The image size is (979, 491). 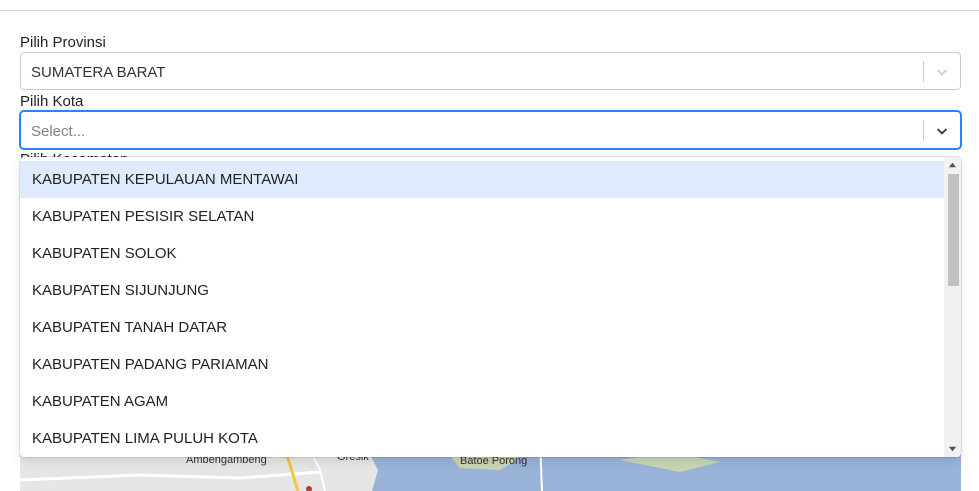 I want to click on dropdown-option: KABUPATEN AGAM, so click(x=482, y=401).